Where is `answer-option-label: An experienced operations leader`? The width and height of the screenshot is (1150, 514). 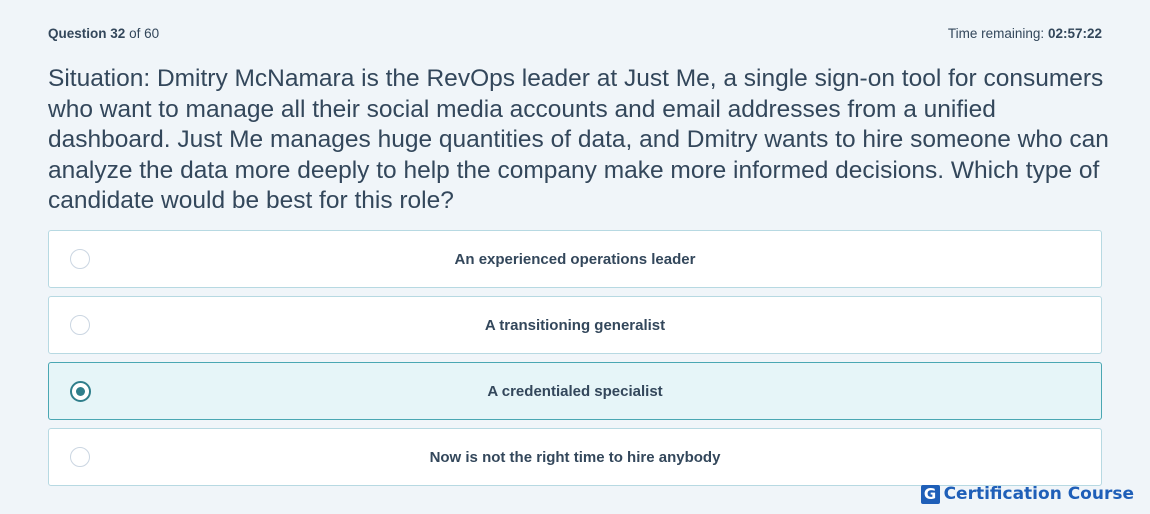
answer-option-label: An experienced operations leader is located at coordinates (575, 259).